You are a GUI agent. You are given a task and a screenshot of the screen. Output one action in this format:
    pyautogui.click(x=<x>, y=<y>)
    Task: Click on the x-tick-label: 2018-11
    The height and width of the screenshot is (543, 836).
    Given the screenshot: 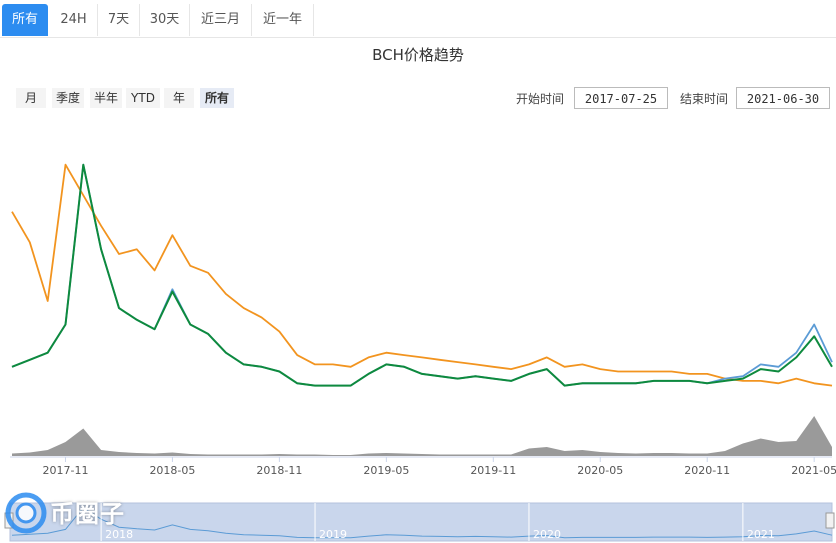 What is the action you would take?
    pyautogui.click(x=279, y=470)
    